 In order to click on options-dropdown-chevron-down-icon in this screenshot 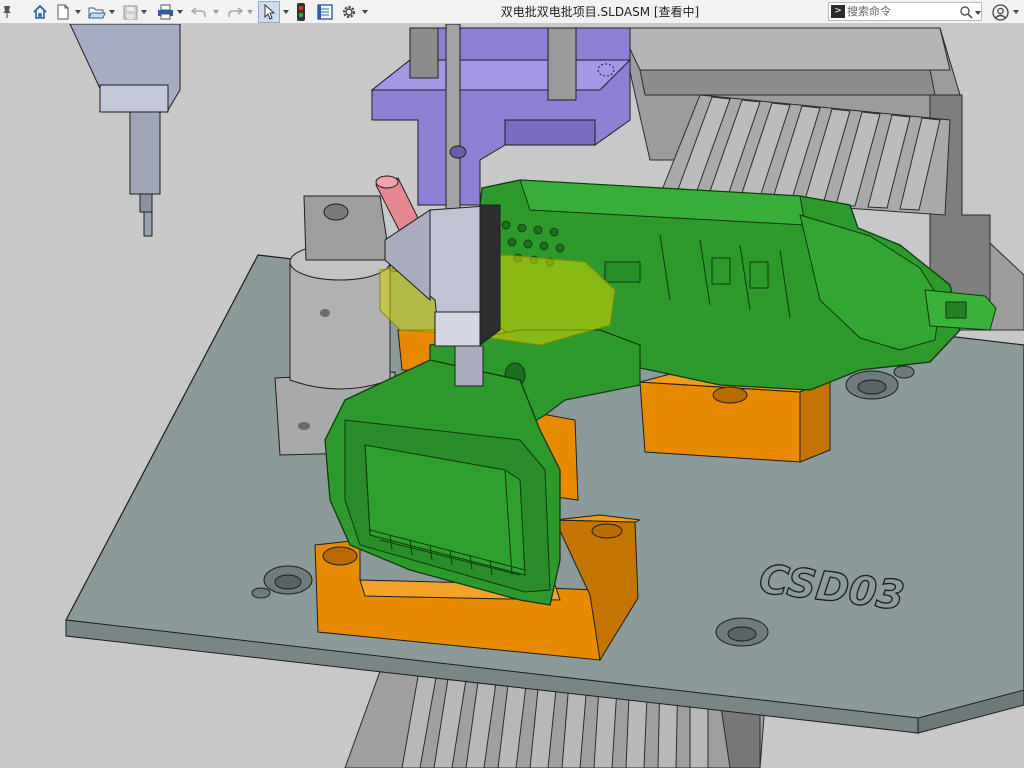, I will do `click(365, 12)`.